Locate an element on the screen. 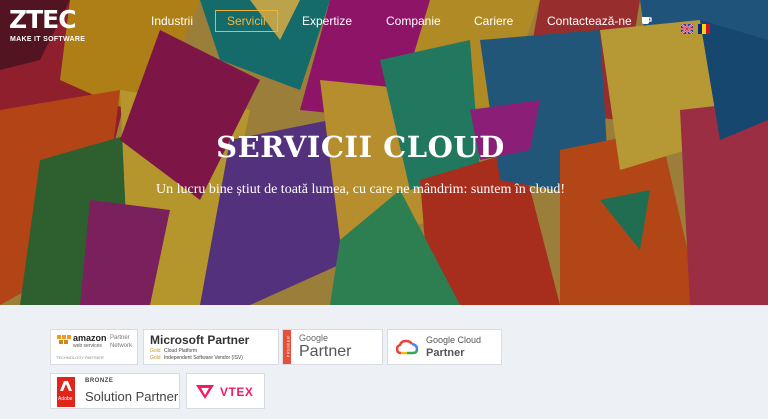 The image size is (768, 419). aws-logo-icon is located at coordinates (64, 339).